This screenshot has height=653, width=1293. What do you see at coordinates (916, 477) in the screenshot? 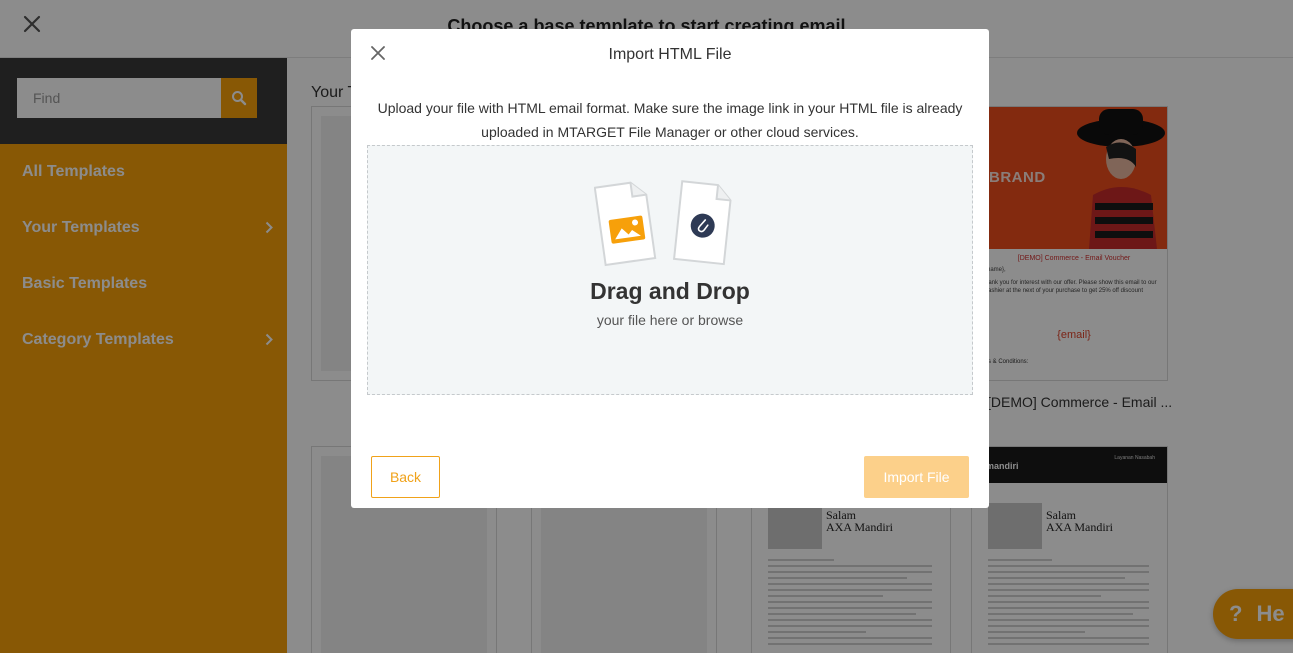
I see `import-file-button: Import File` at bounding box center [916, 477].